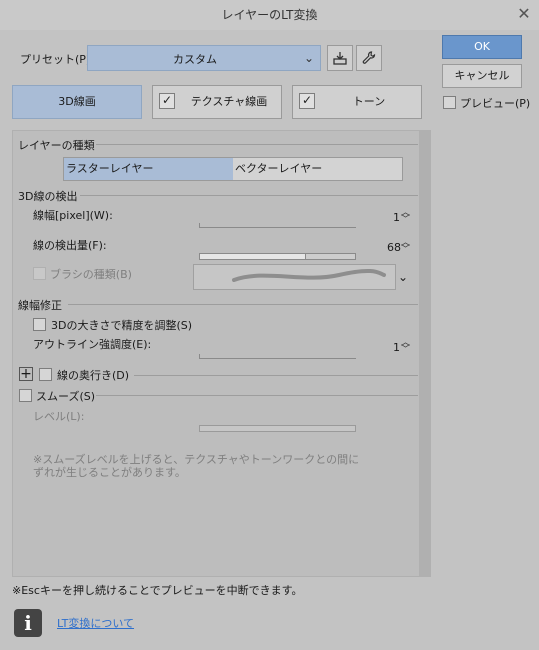  Describe the element at coordinates (495, 103) in the screenshot. I see `preview-label: プレビュー(P)` at that location.